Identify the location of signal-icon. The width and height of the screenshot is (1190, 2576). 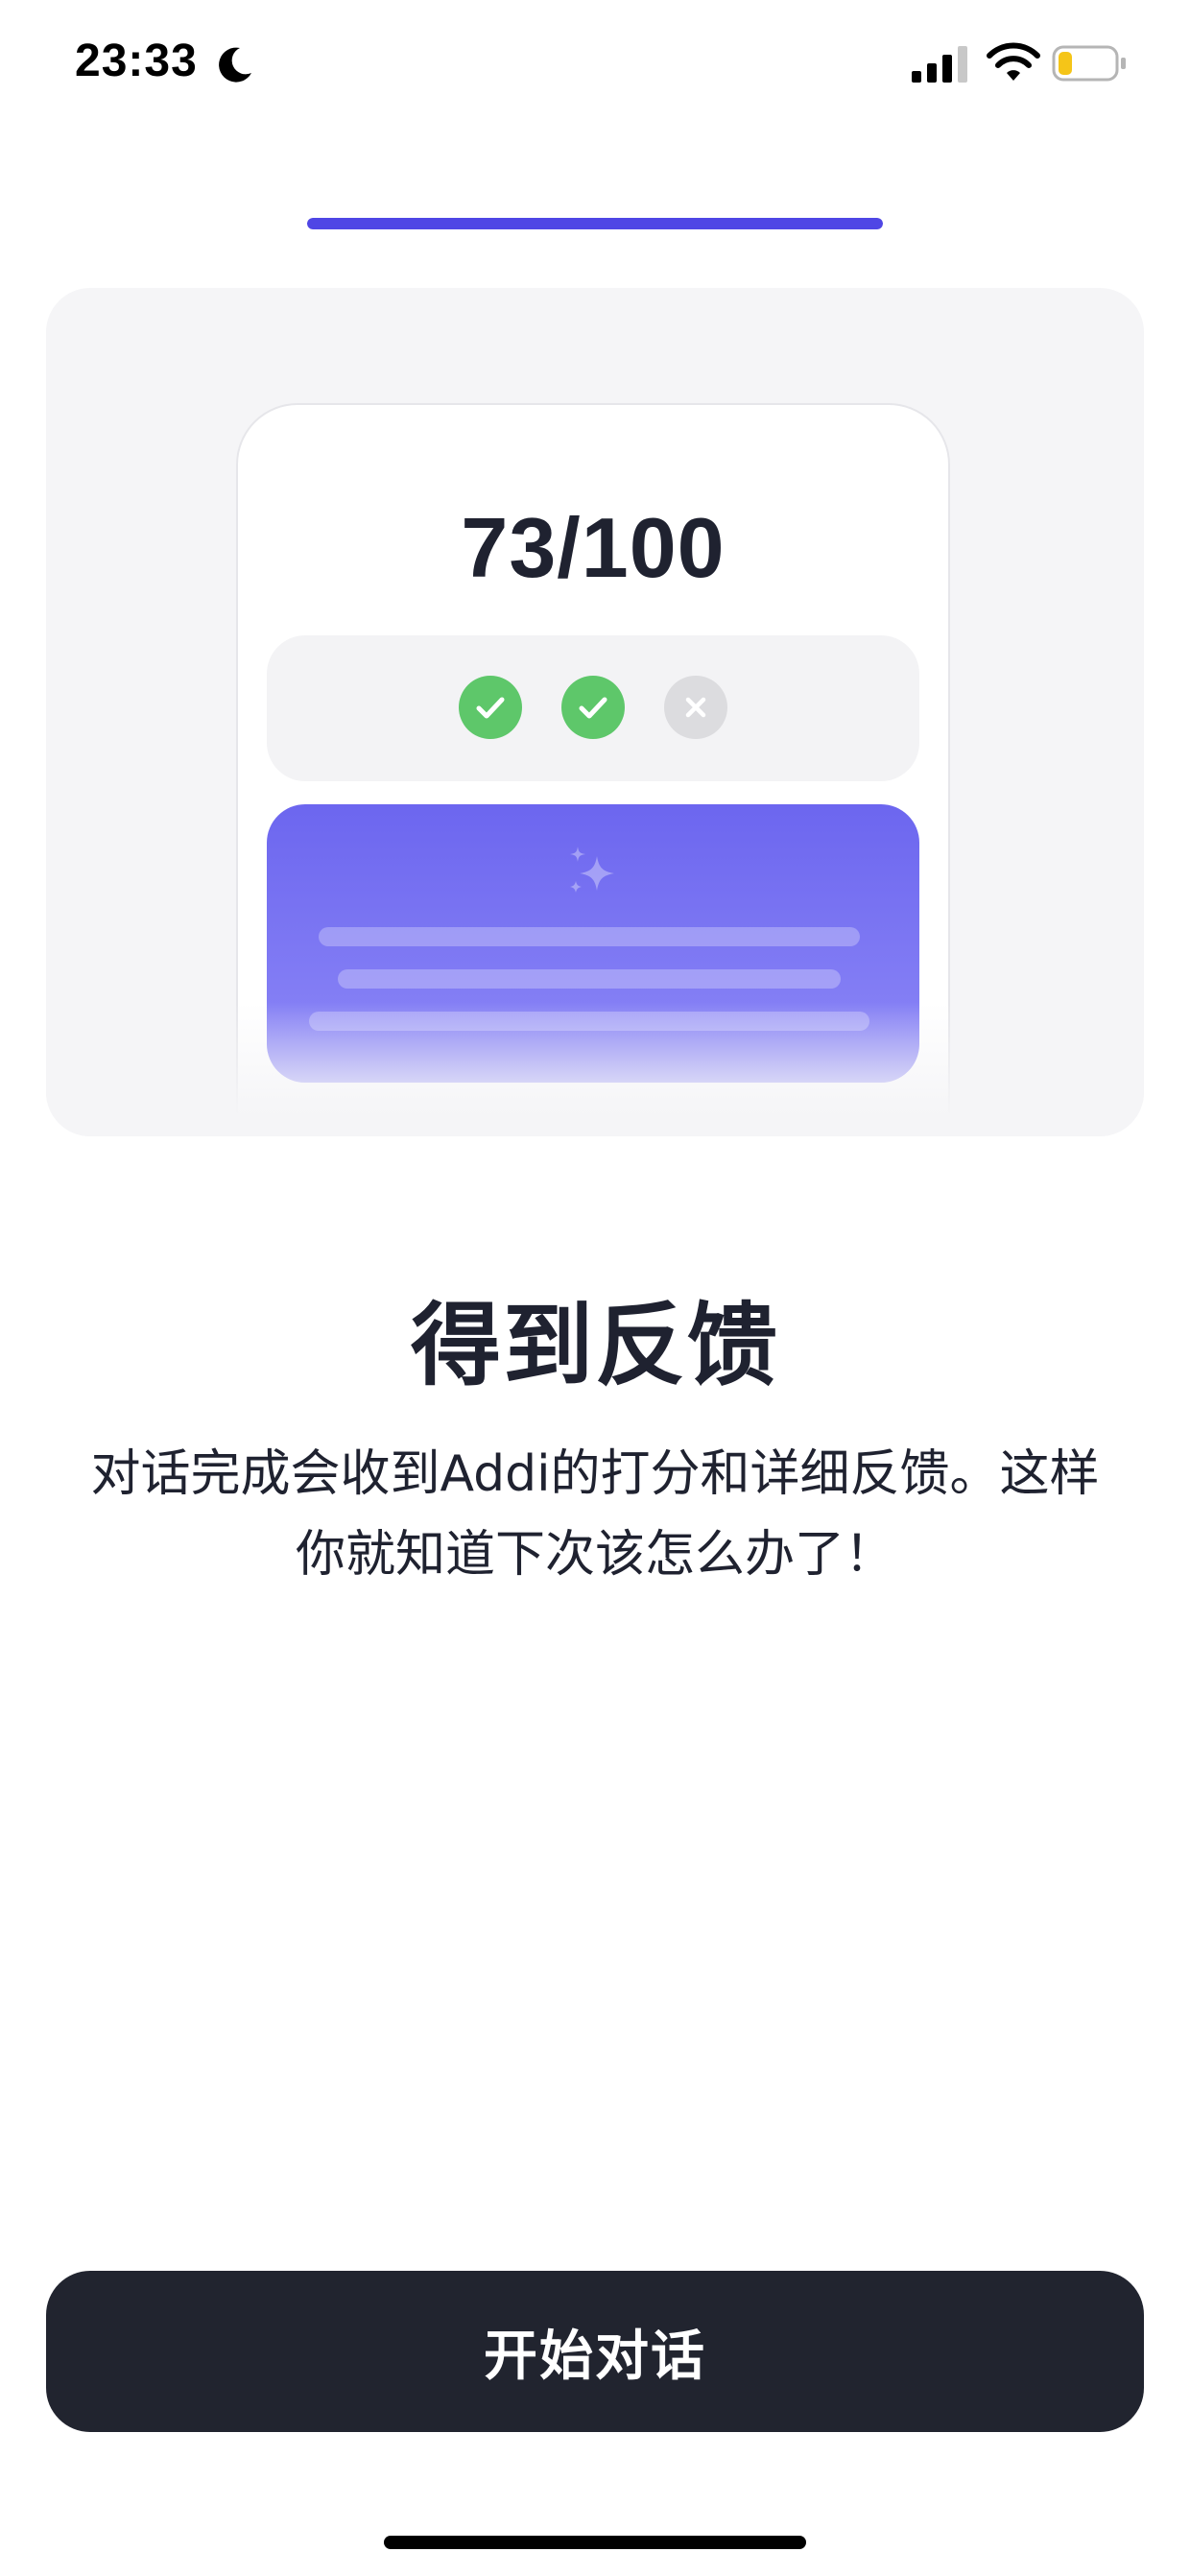
(940, 64).